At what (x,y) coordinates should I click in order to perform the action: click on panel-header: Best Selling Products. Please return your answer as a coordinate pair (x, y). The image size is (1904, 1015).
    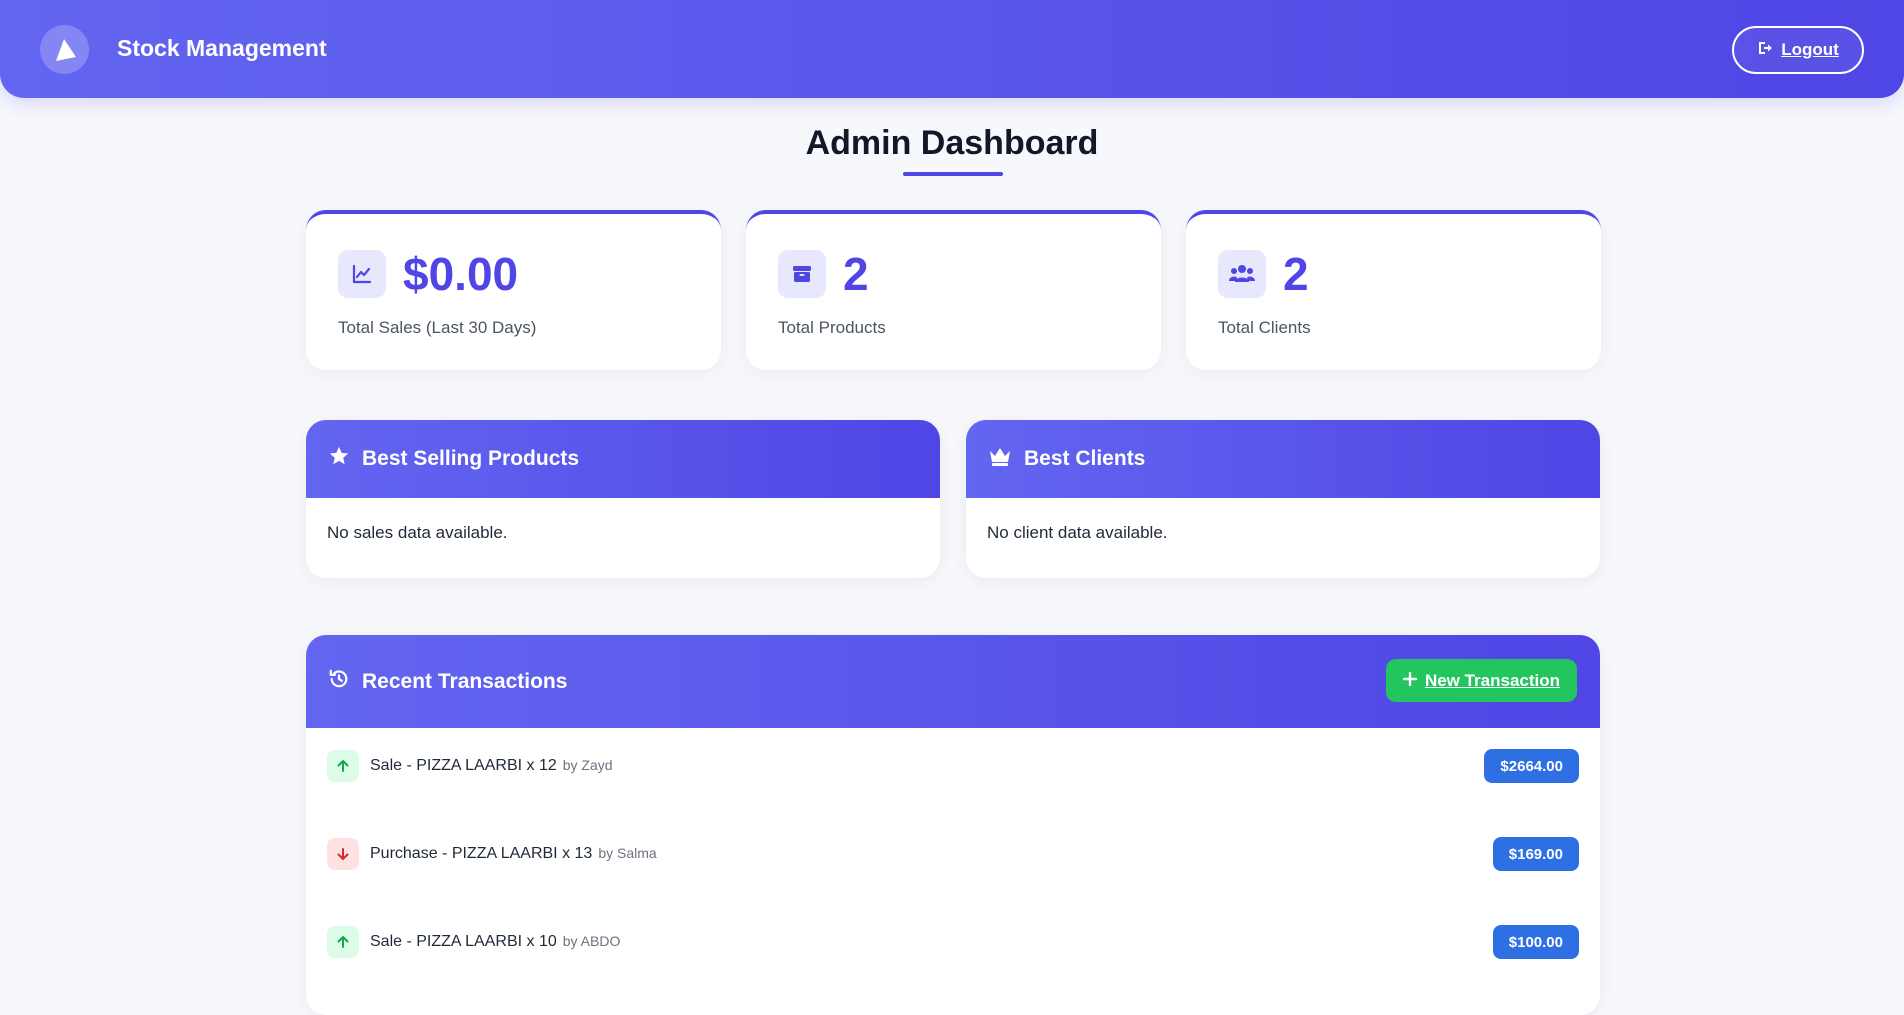
    Looking at the image, I should click on (623, 459).